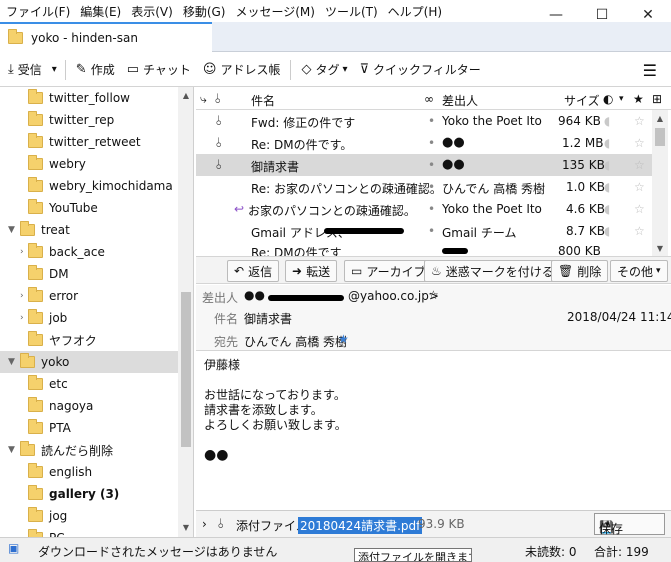 This screenshot has width=671, height=562. What do you see at coordinates (152, 11) in the screenshot?
I see `menu-view: 表示(V)` at bounding box center [152, 11].